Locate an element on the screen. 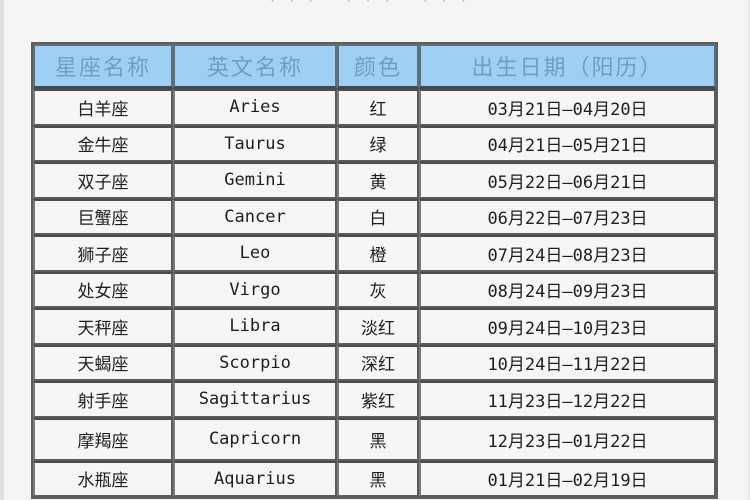 This screenshot has height=500, width=750. table-row: 处女座 Virgo 灰 08月24日—09月23日 is located at coordinates (374, 289).